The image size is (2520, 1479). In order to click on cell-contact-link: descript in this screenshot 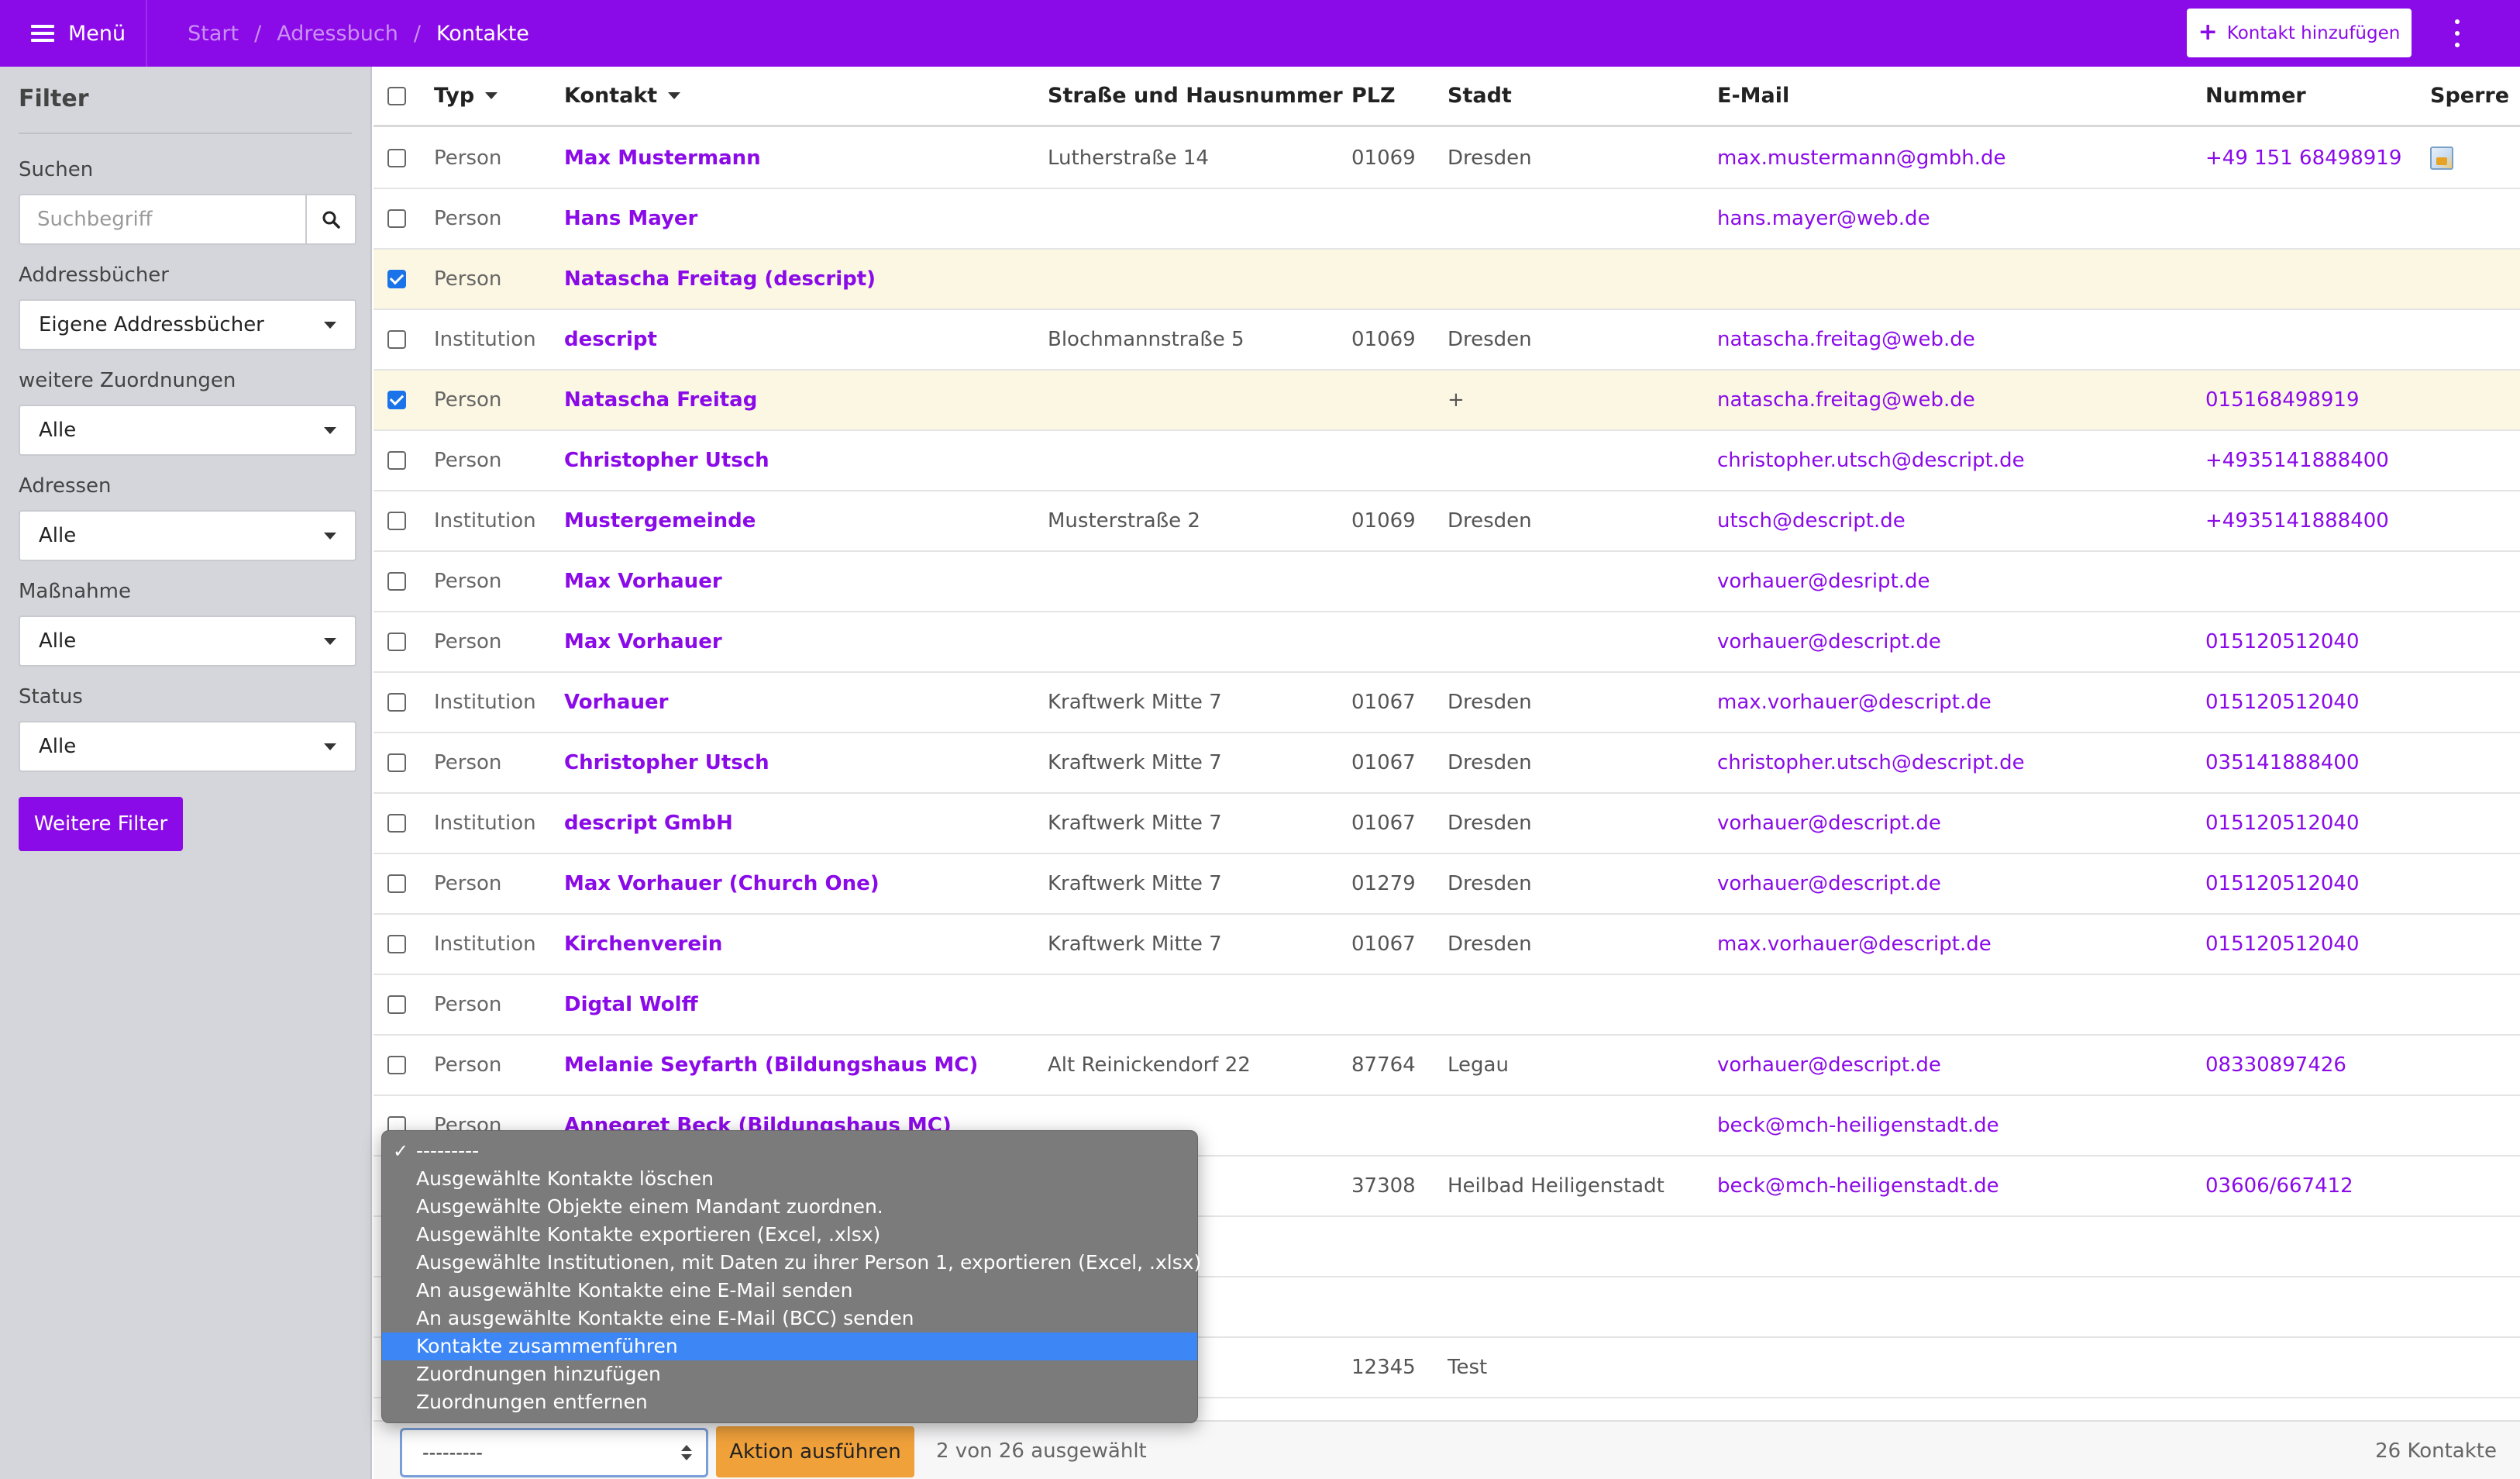, I will do `click(610, 339)`.